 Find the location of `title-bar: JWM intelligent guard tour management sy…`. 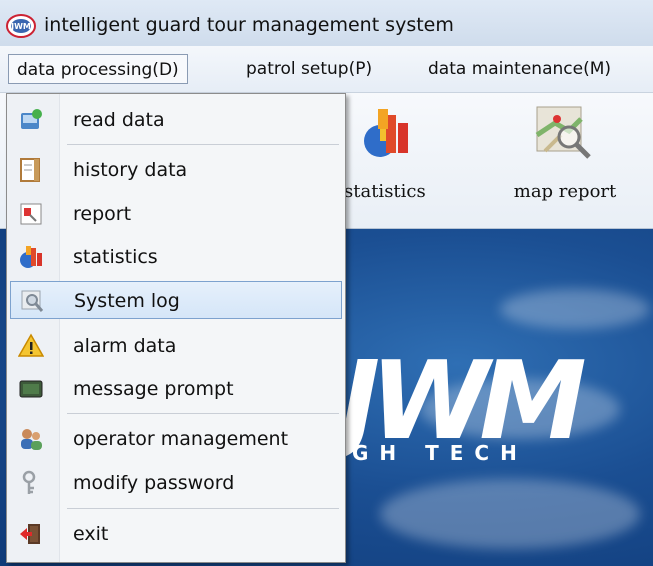

title-bar: JWM intelligent guard tour management sy… is located at coordinates (326, 23).